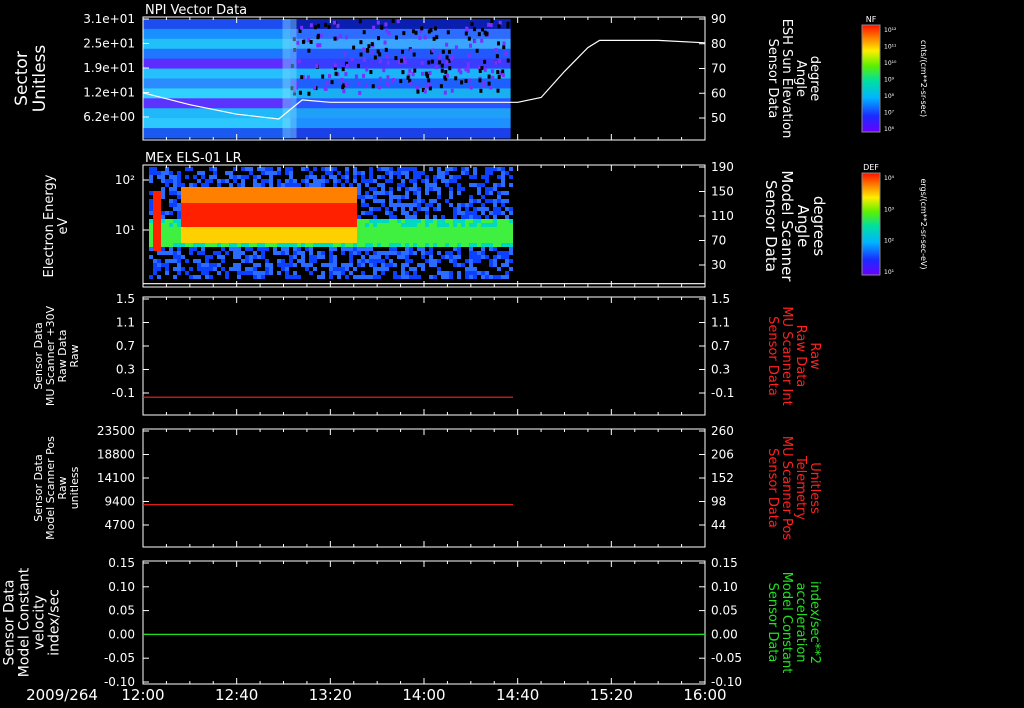  What do you see at coordinates (871, 224) in the screenshot?
I see `colorbar-gradient` at bounding box center [871, 224].